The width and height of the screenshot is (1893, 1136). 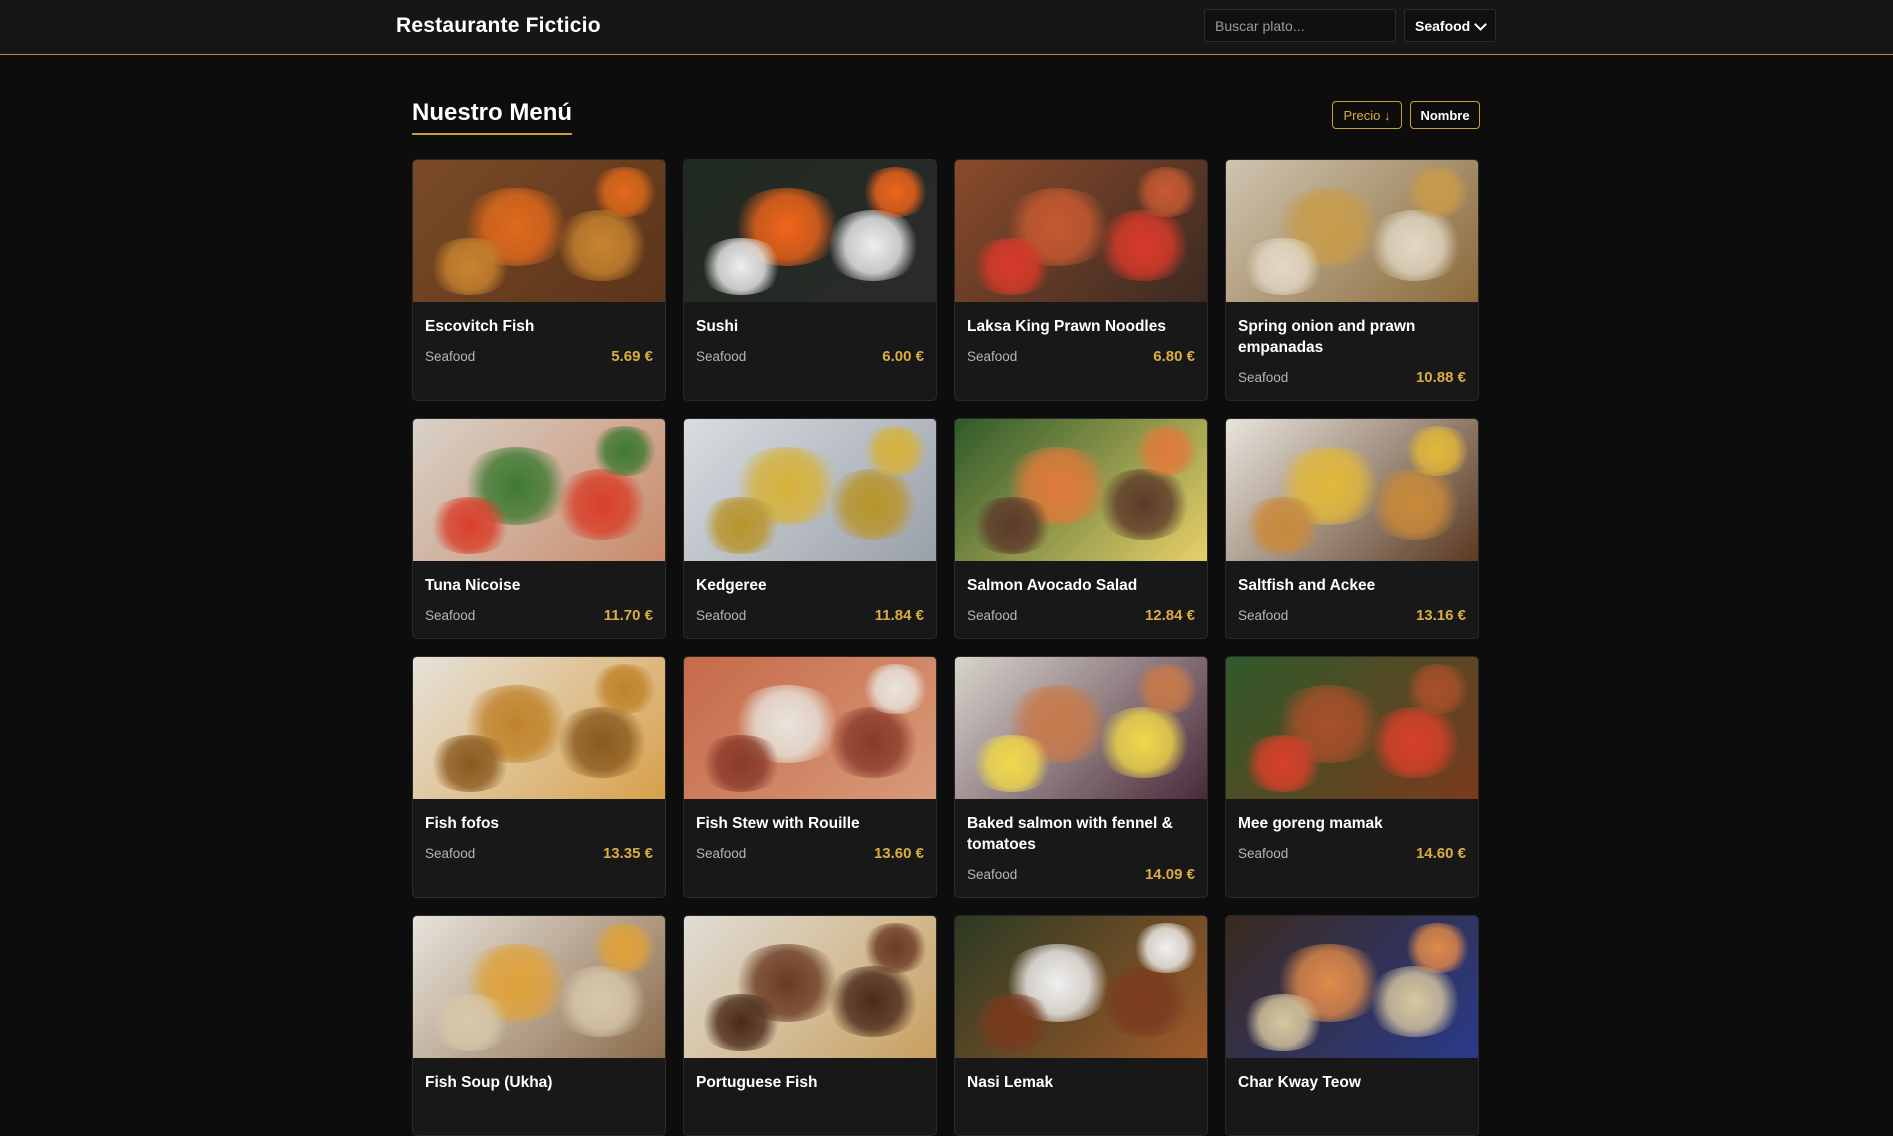 What do you see at coordinates (898, 853) in the screenshot?
I see `dish-price: 13.60 €` at bounding box center [898, 853].